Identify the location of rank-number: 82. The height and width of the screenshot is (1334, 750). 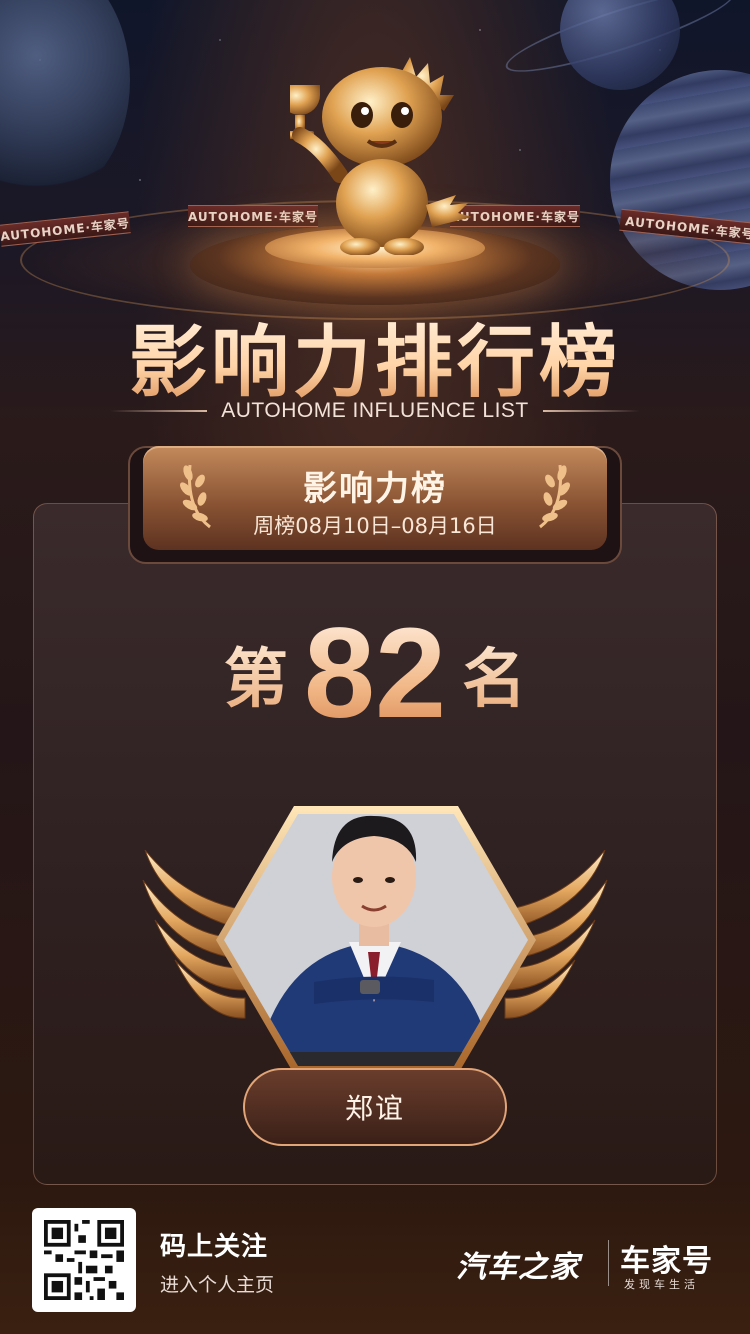
(375, 673).